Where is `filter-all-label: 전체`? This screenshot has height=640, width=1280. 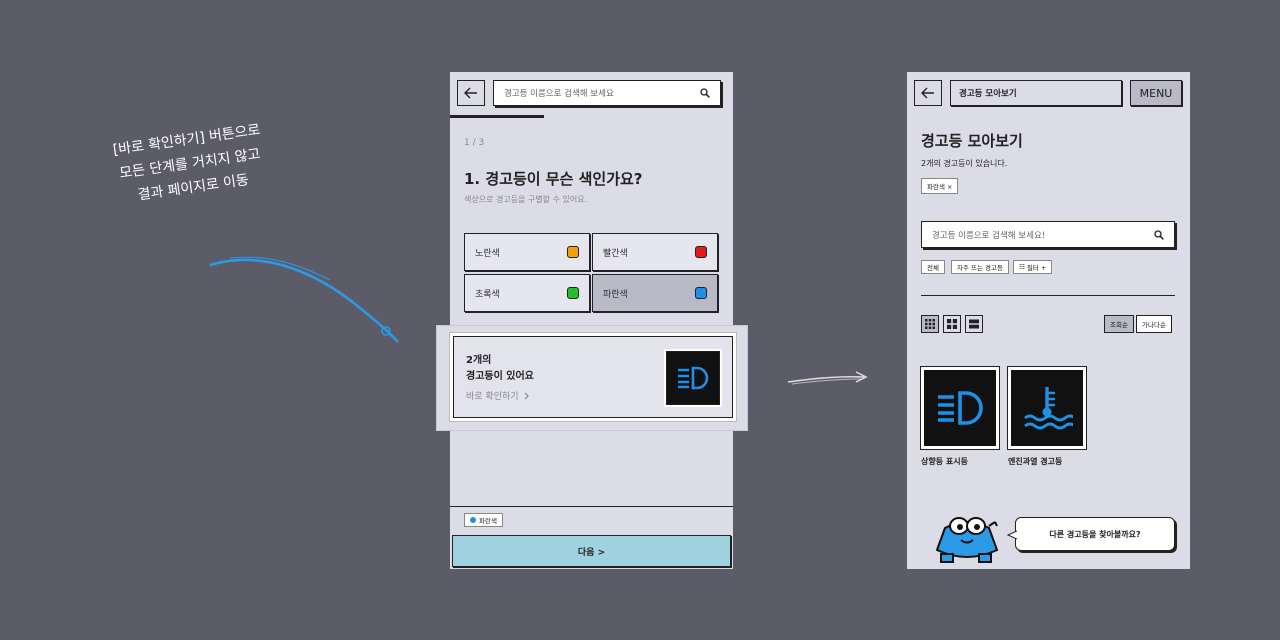 filter-all-label: 전체 is located at coordinates (933, 268).